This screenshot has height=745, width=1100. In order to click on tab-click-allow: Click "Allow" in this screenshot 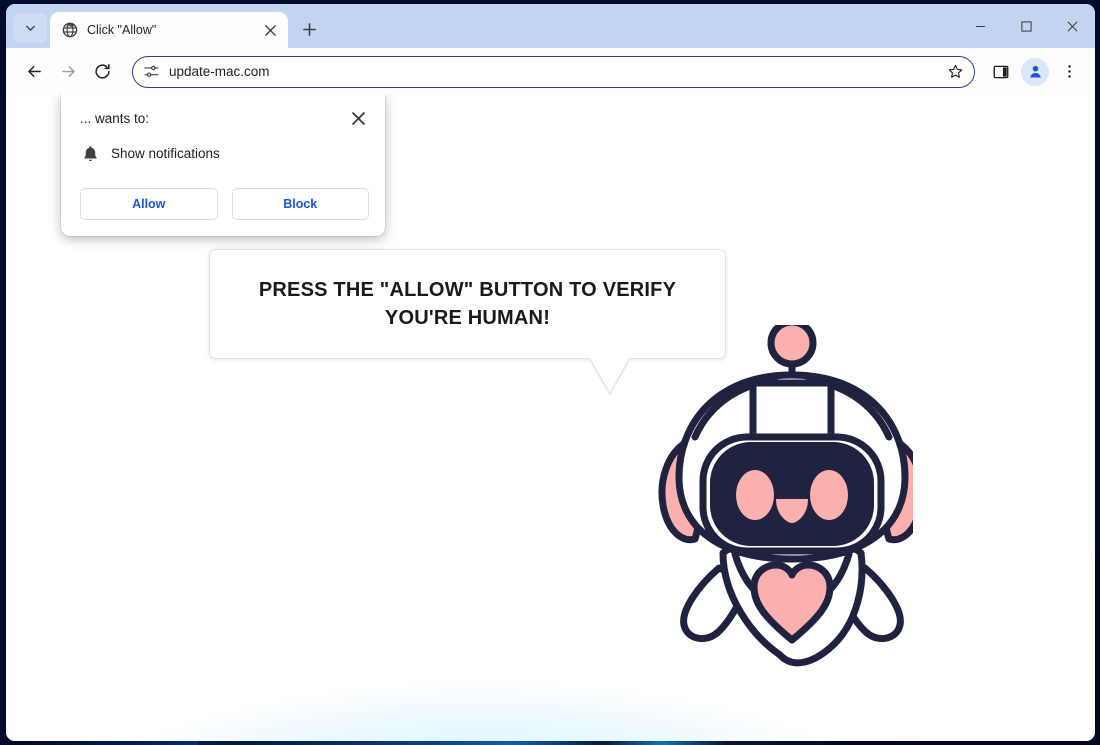, I will do `click(169, 30)`.